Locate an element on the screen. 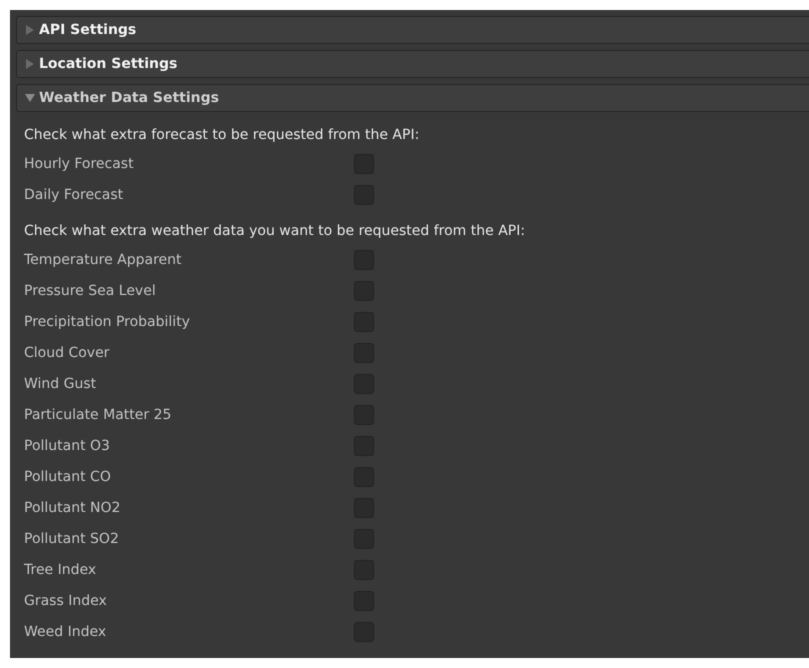  field-label: Particulate Matter 25 is located at coordinates (98, 414).